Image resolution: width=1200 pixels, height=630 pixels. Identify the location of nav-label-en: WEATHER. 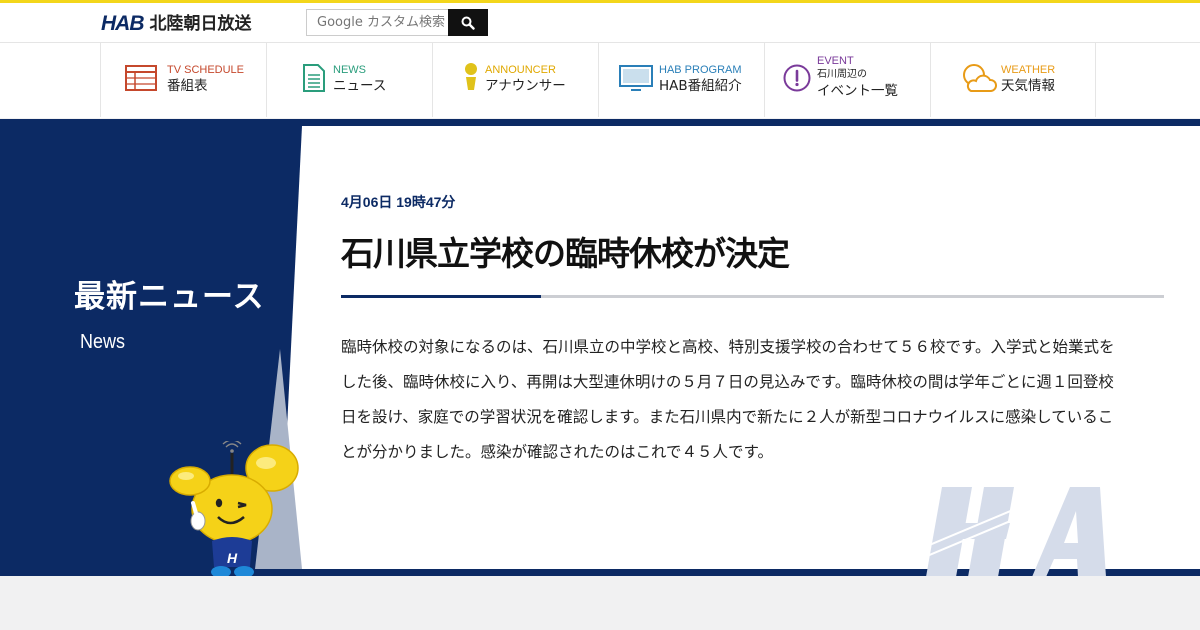
(1028, 70).